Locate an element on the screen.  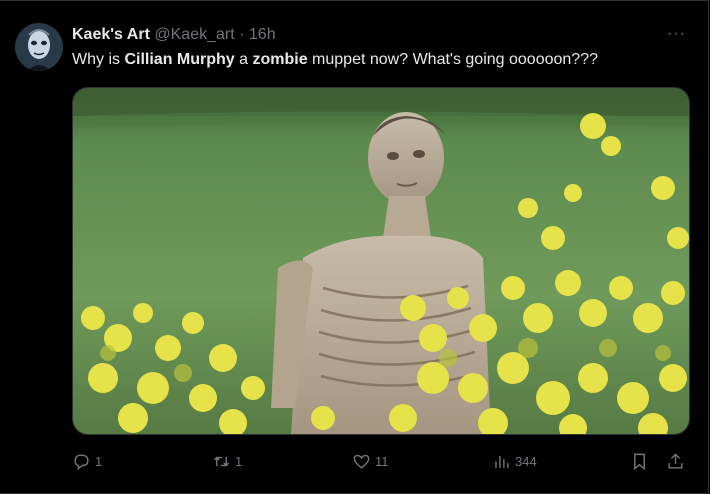
share-icon is located at coordinates (675, 460).